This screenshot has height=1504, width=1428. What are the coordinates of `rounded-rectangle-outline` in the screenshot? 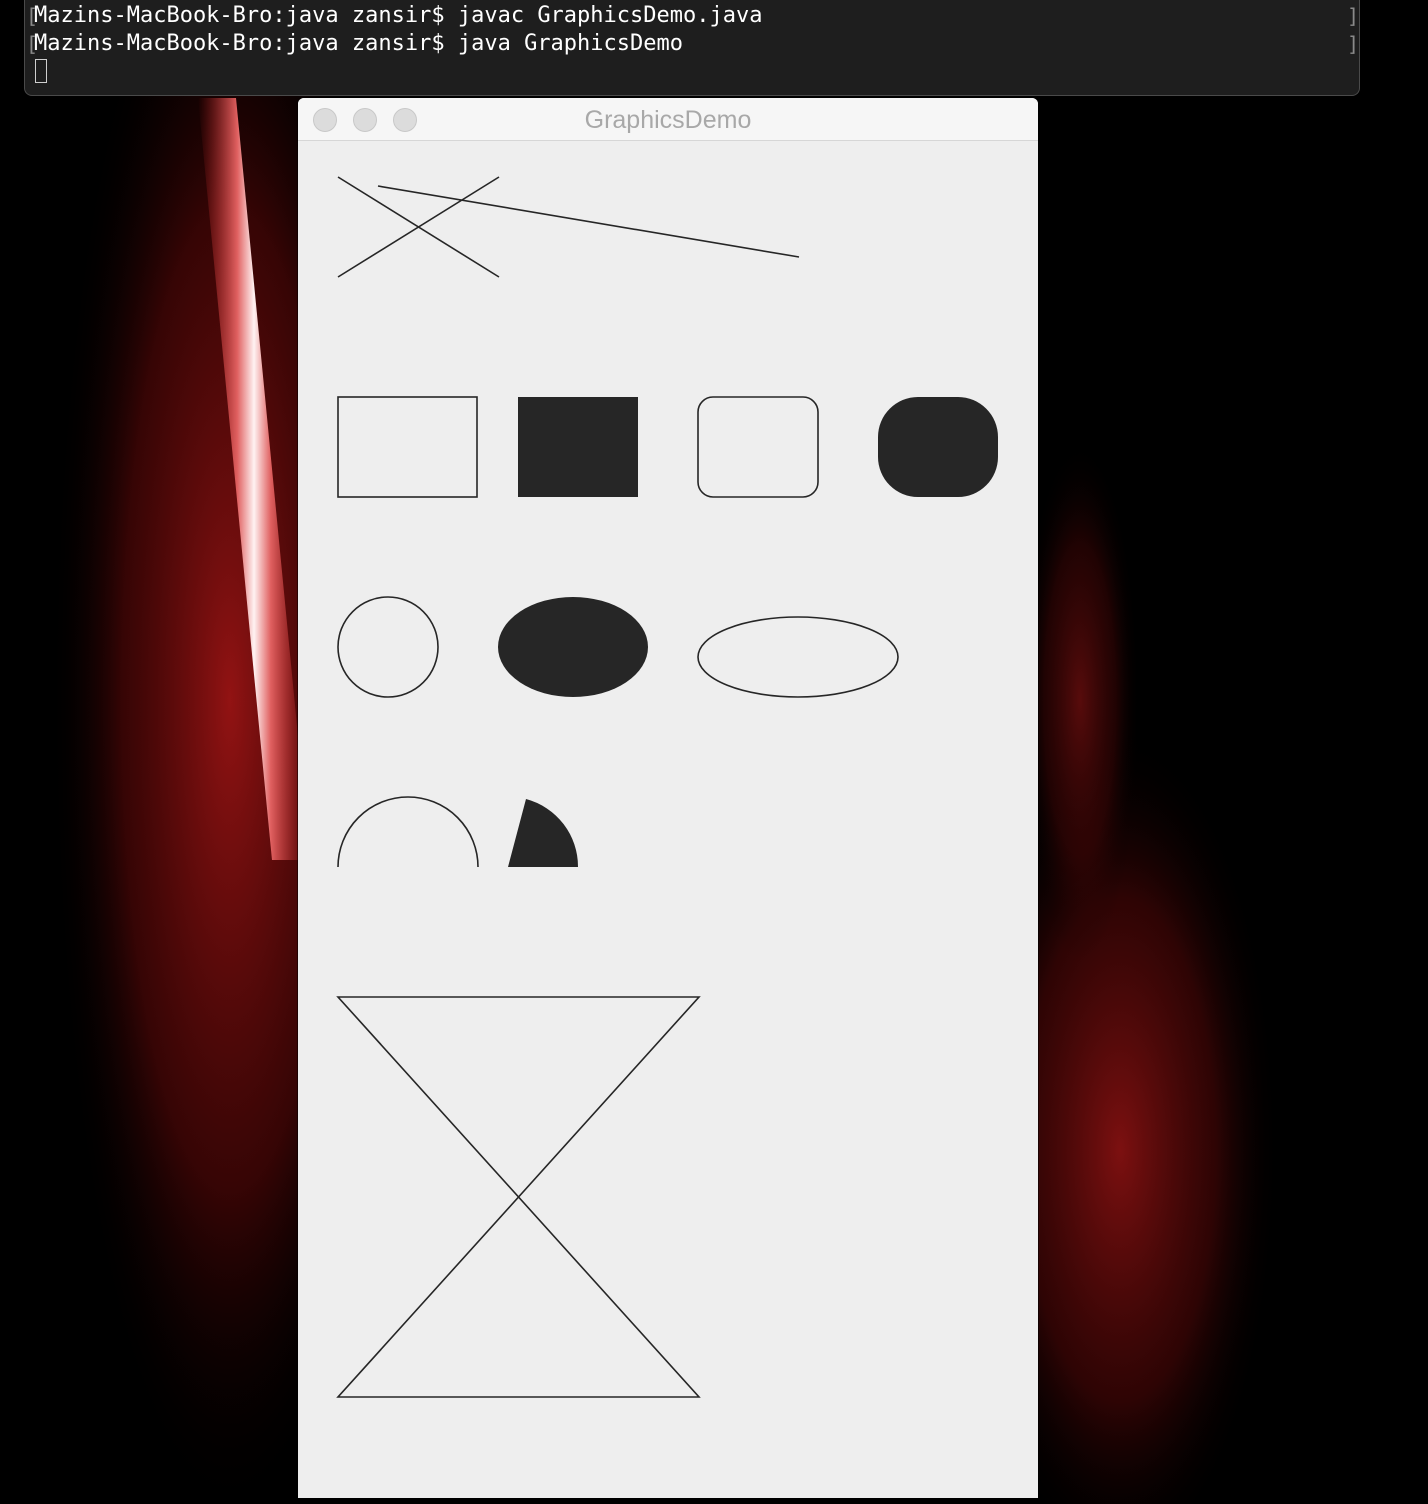 It's located at (758, 447).